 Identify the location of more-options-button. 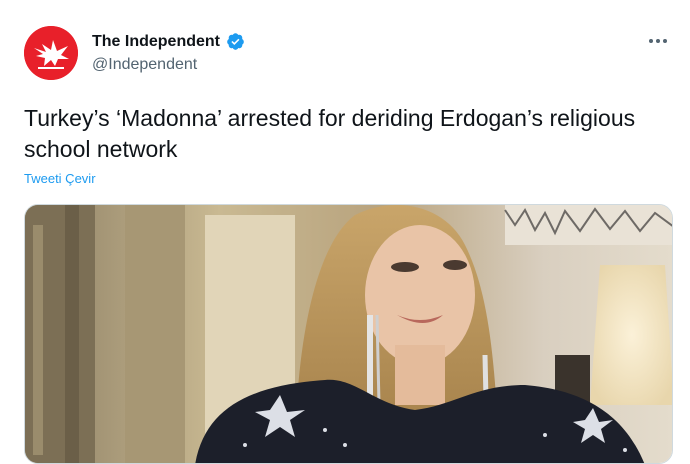
(658, 41).